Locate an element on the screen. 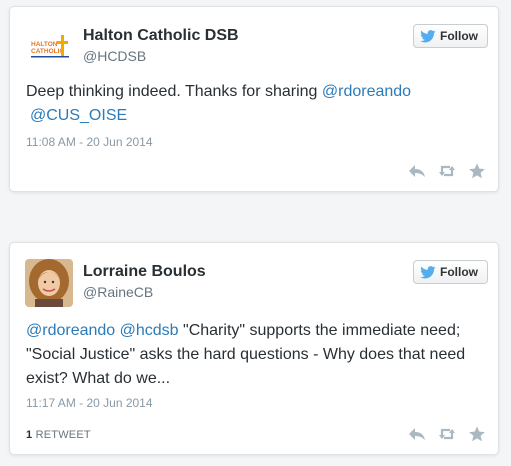  tweet-timestamp: 11:08 AM - 20 Jun 2014 is located at coordinates (89, 142).